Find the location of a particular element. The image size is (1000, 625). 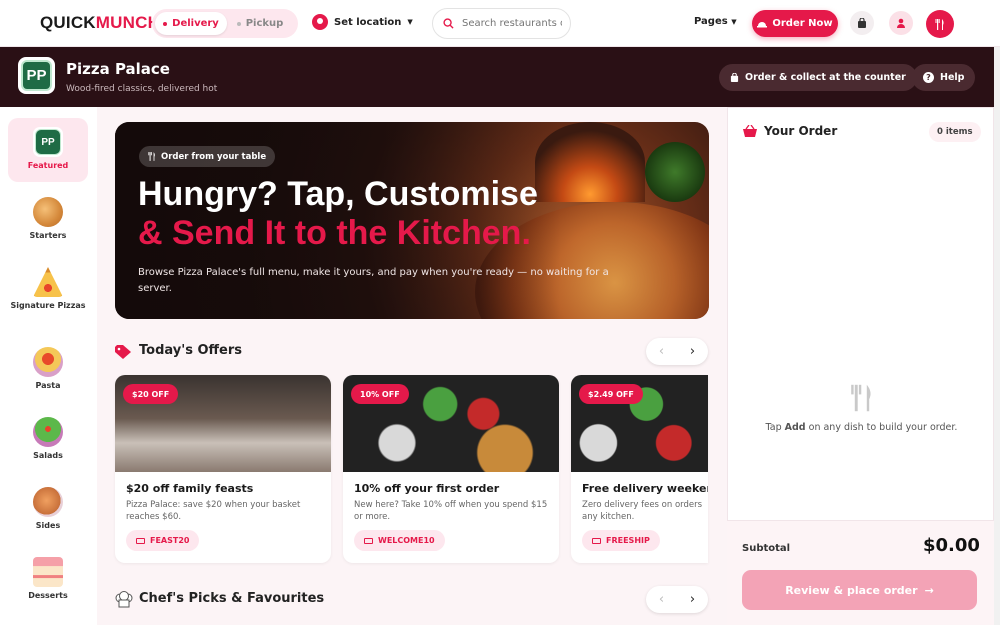

cloche-icon is located at coordinates (762, 25).